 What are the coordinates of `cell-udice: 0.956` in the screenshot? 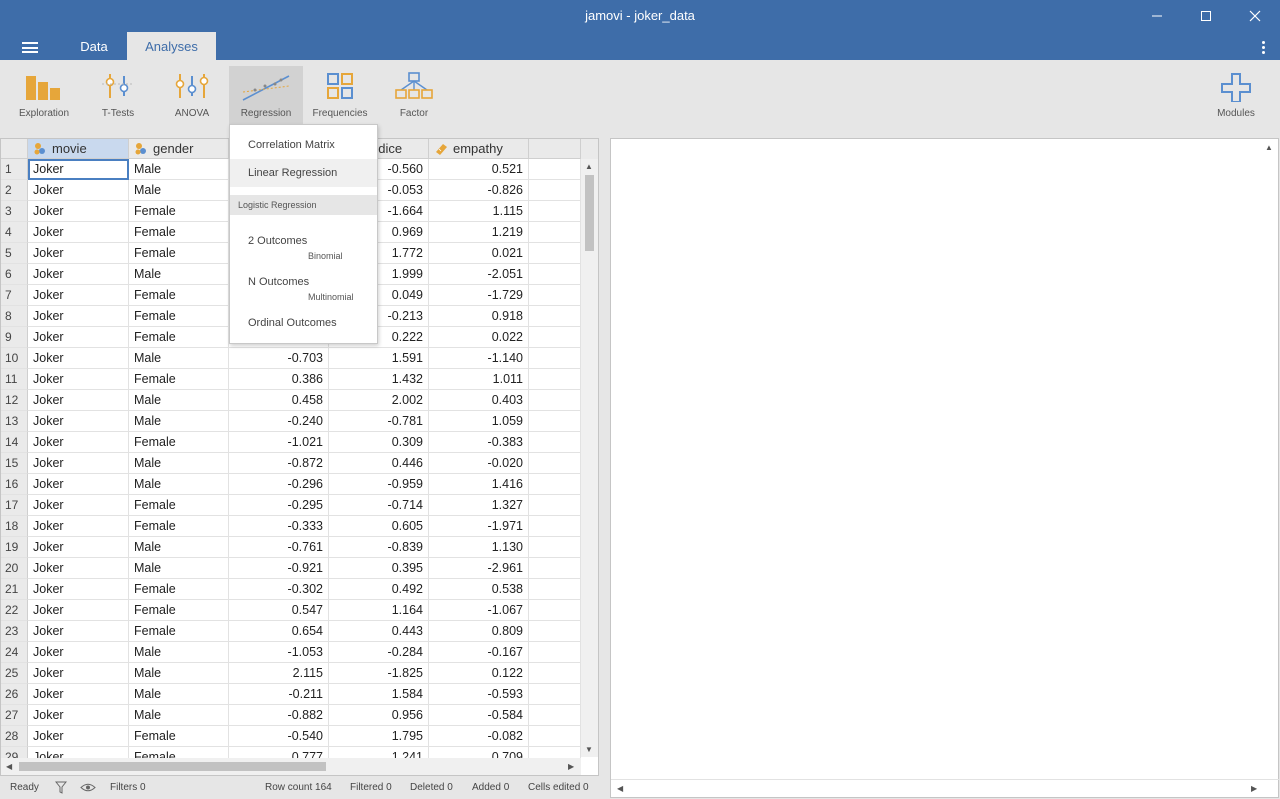 It's located at (379, 715).